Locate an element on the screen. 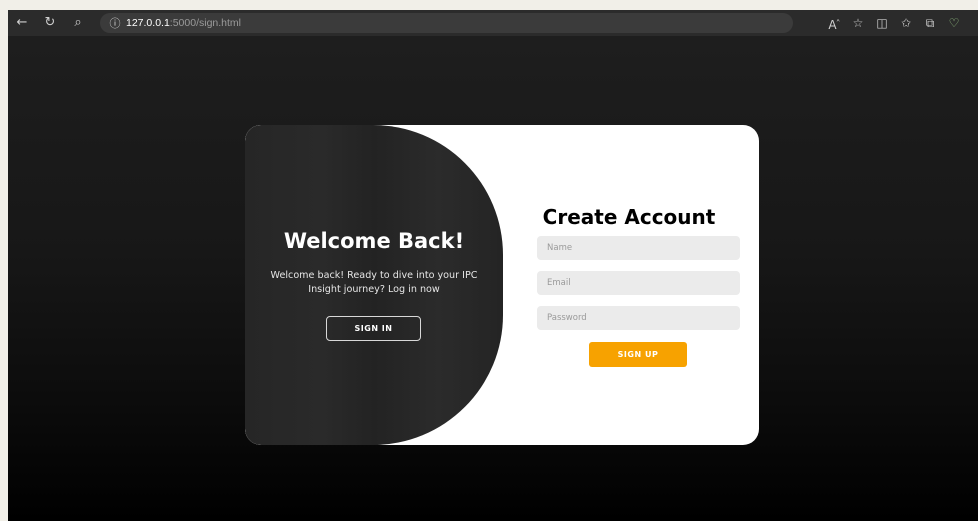 The width and height of the screenshot is (978, 521). toolbar-actions: Aᴬ ☆ ◫ ✩ ⧉ ♡ is located at coordinates (894, 23).